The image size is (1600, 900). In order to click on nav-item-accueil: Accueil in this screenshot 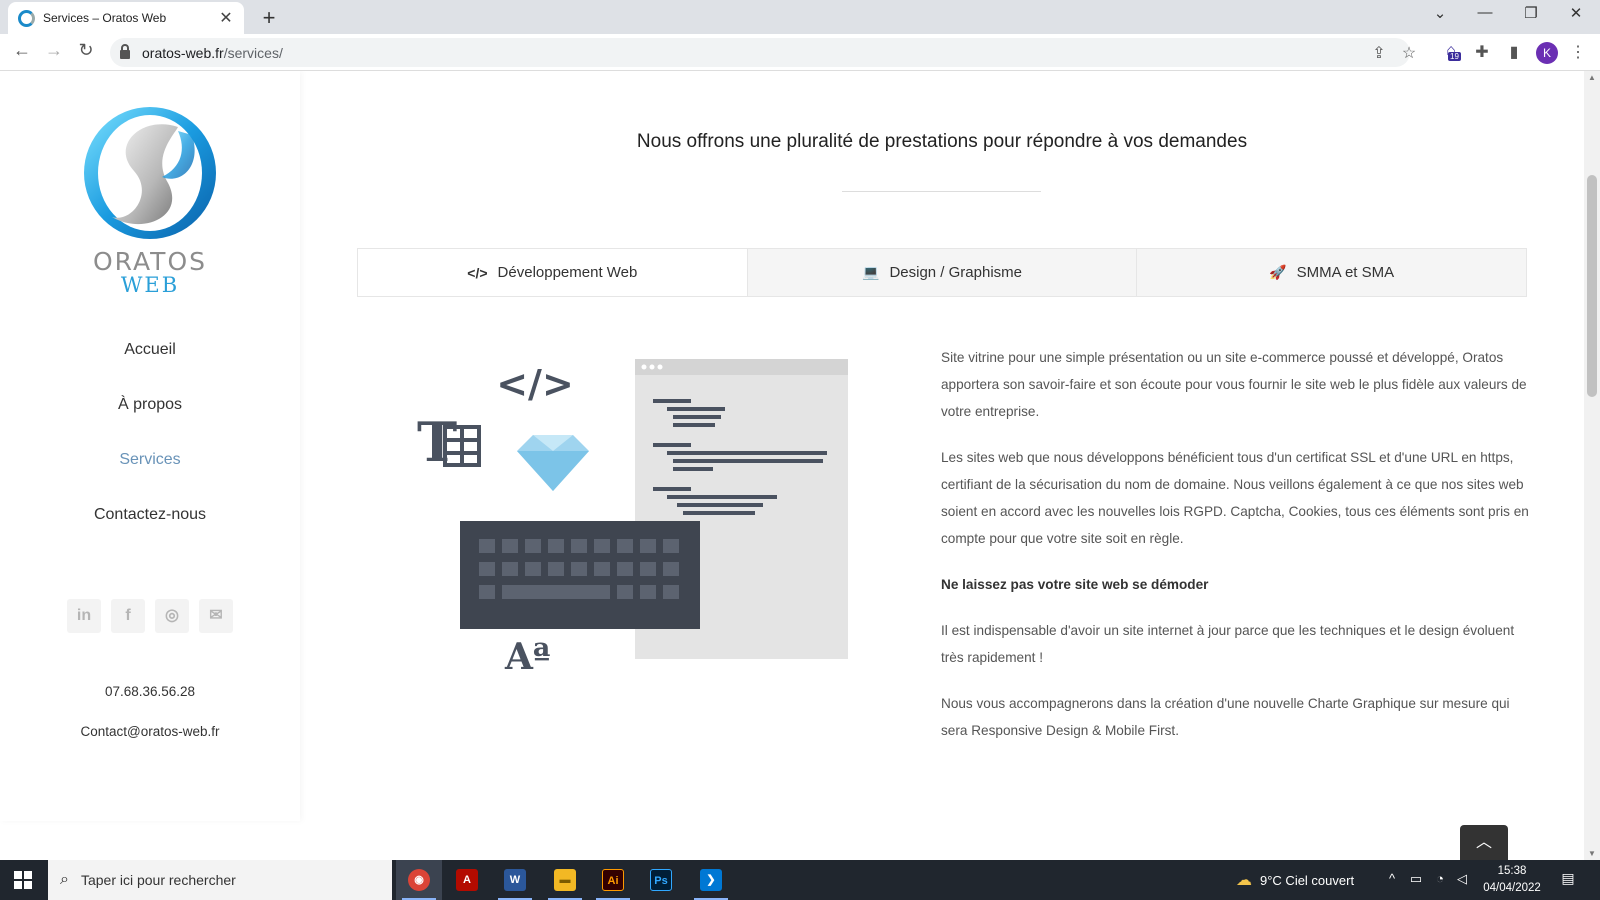, I will do `click(150, 350)`.